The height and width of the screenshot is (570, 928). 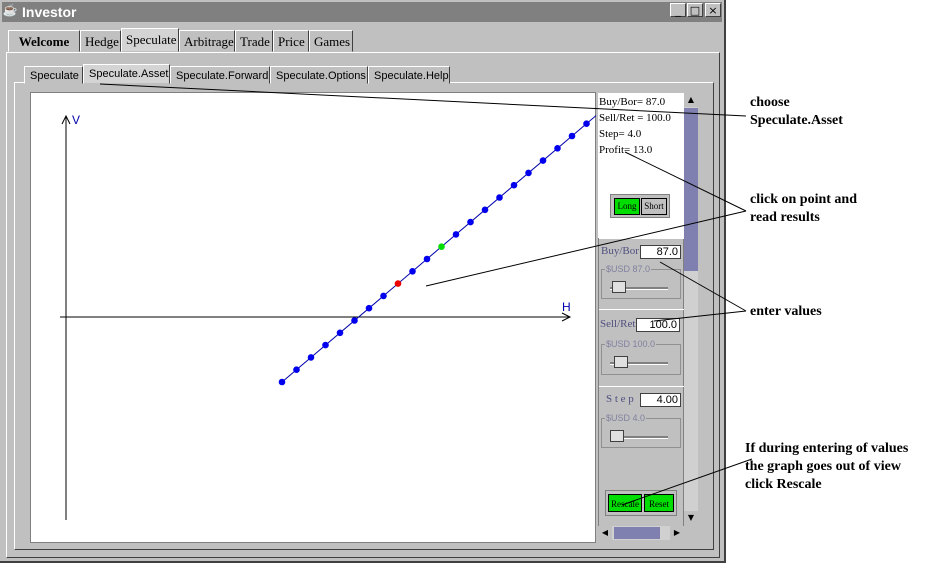 What do you see at coordinates (409, 75) in the screenshot?
I see `subtab-speculate-help: Speculate.Help` at bounding box center [409, 75].